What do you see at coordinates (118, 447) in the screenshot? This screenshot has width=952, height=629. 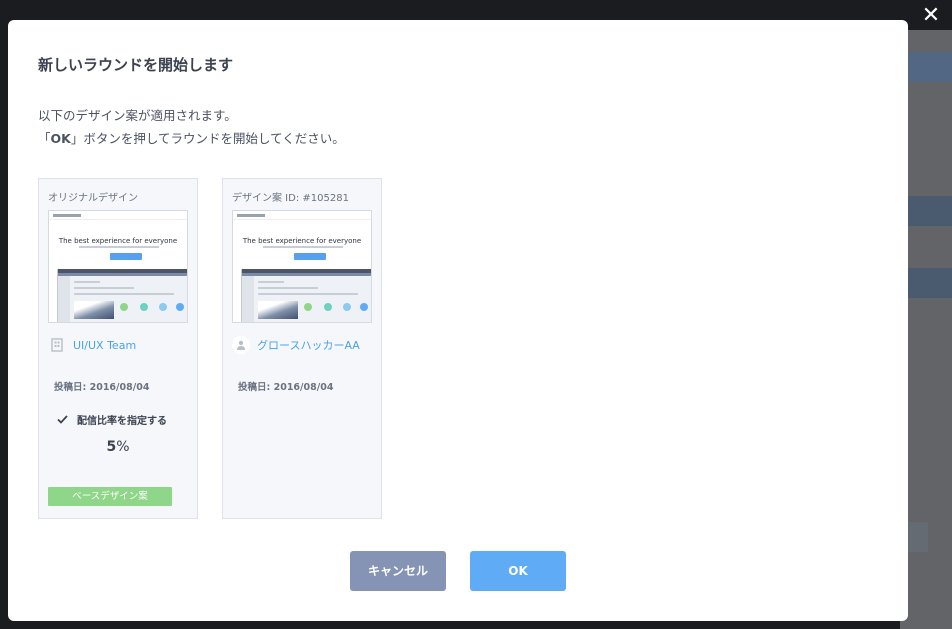 I see `ratio-value: 5%` at bounding box center [118, 447].